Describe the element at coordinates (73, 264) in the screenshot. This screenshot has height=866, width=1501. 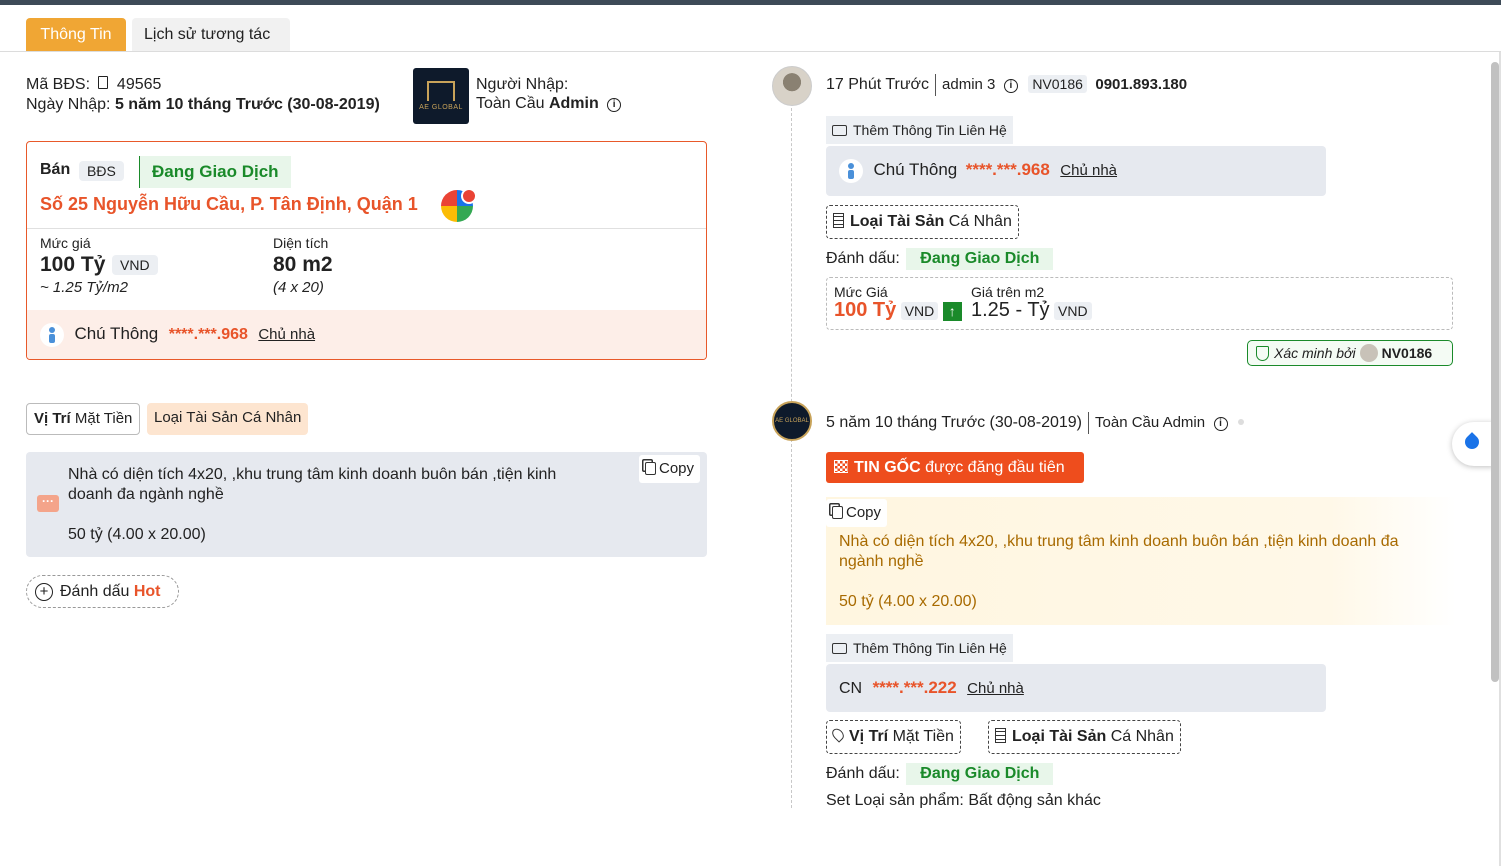
I see `price-value: 100 Tỷ` at that location.